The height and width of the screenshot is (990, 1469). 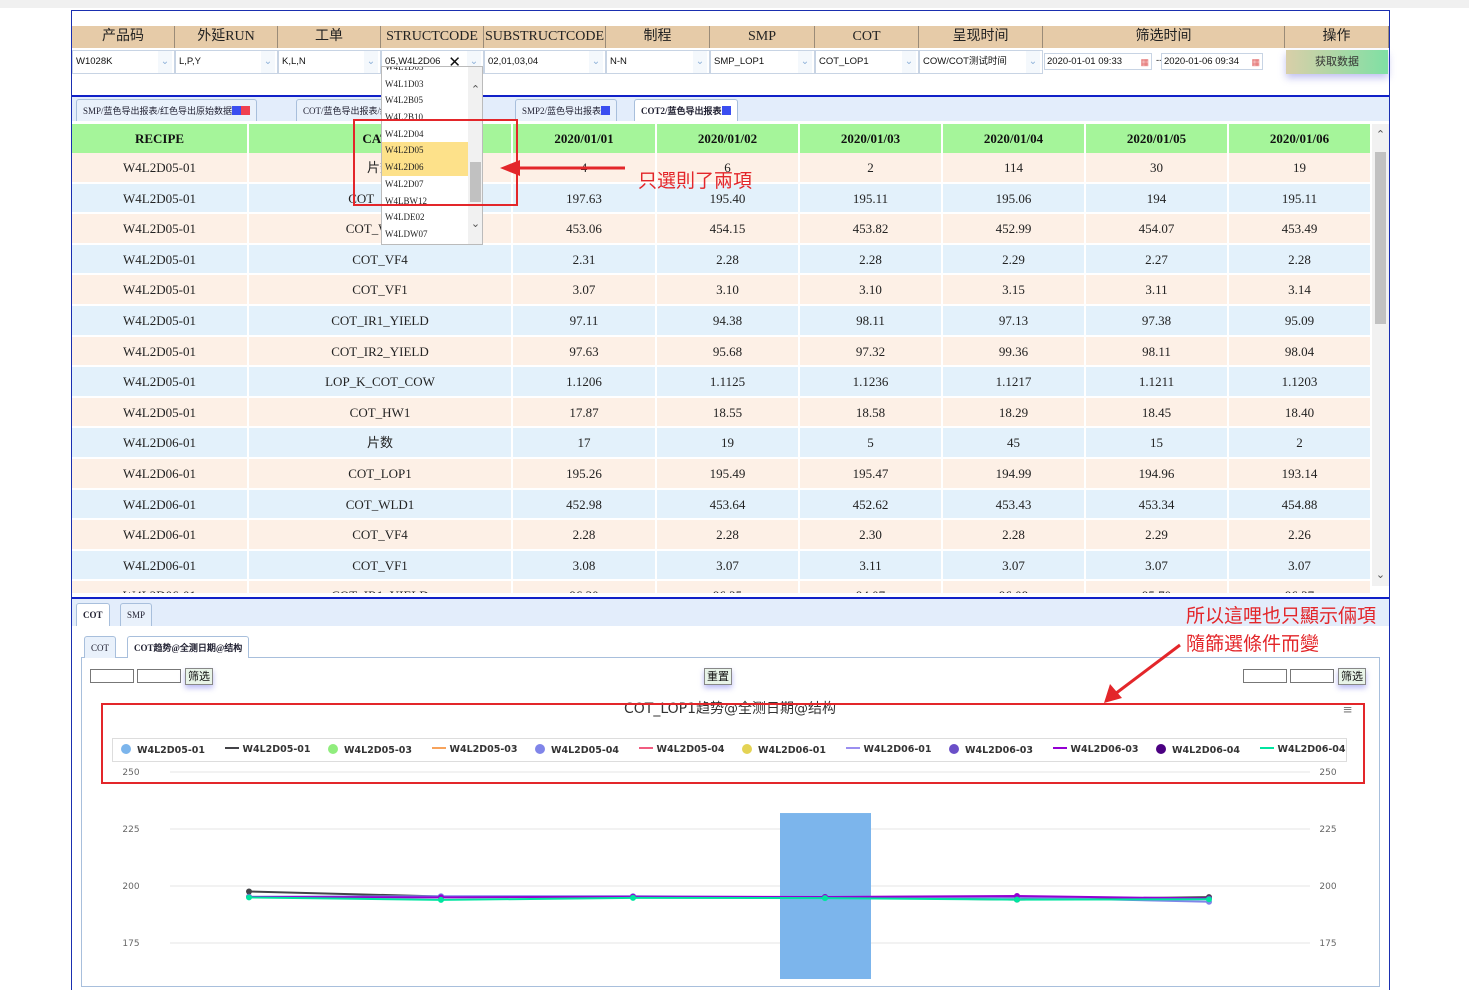 I want to click on annotation-chart-note-1: 所以這哩也只顯示倆項, so click(x=1281, y=616).